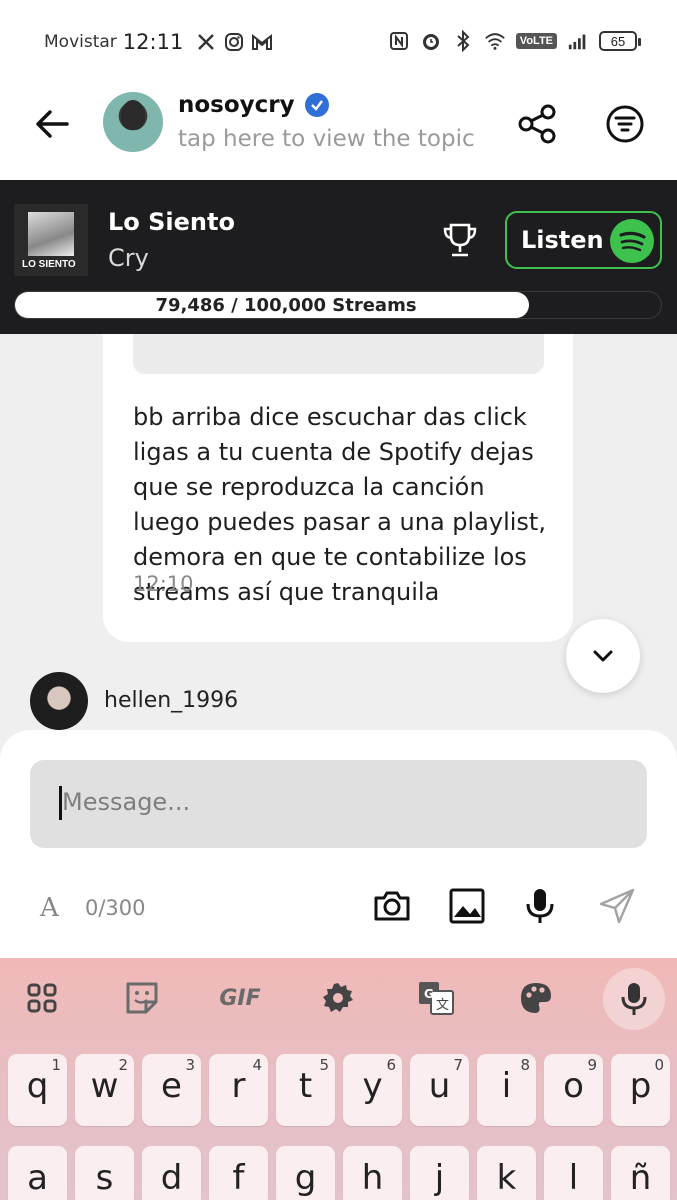 The height and width of the screenshot is (1200, 677). Describe the element at coordinates (659, 1065) in the screenshot. I see `key-number: 0` at that location.